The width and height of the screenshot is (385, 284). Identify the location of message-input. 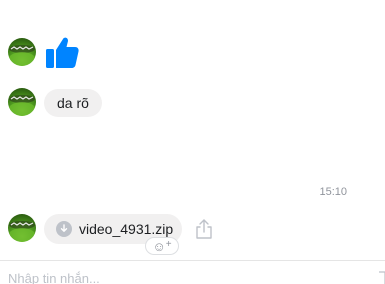
(188, 276).